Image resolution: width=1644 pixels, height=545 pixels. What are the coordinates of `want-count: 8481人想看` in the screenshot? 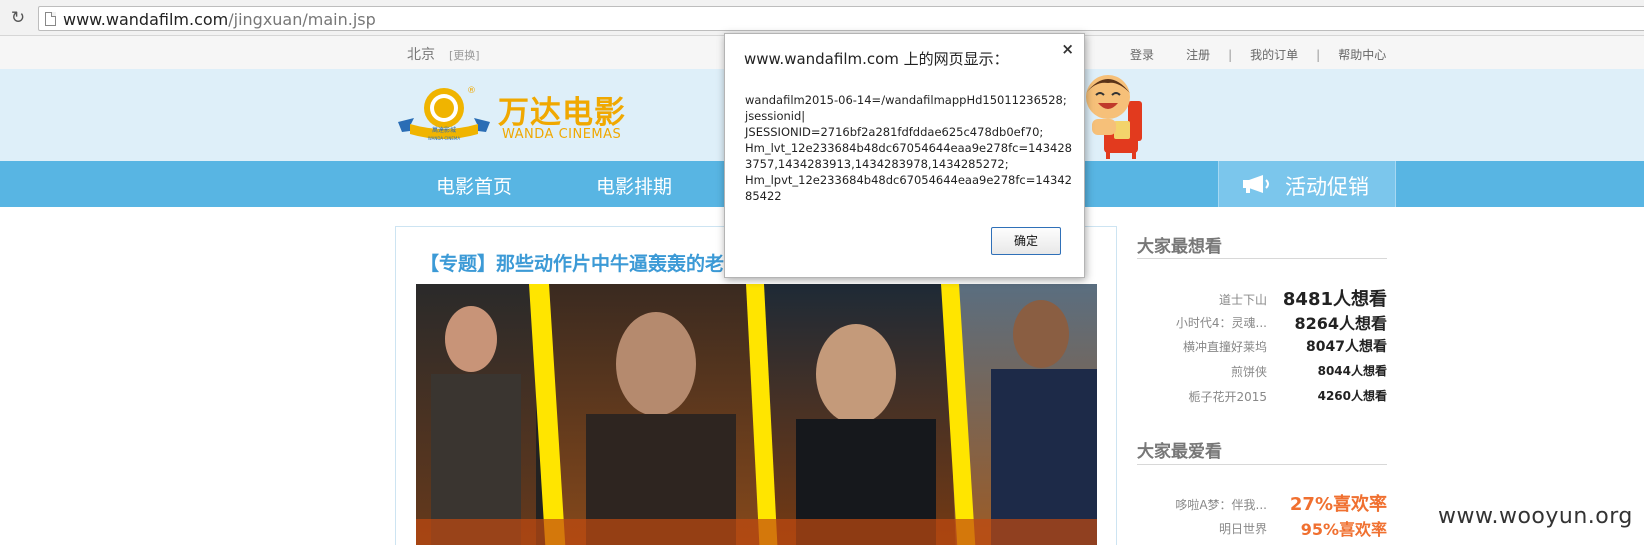 It's located at (1334, 299).